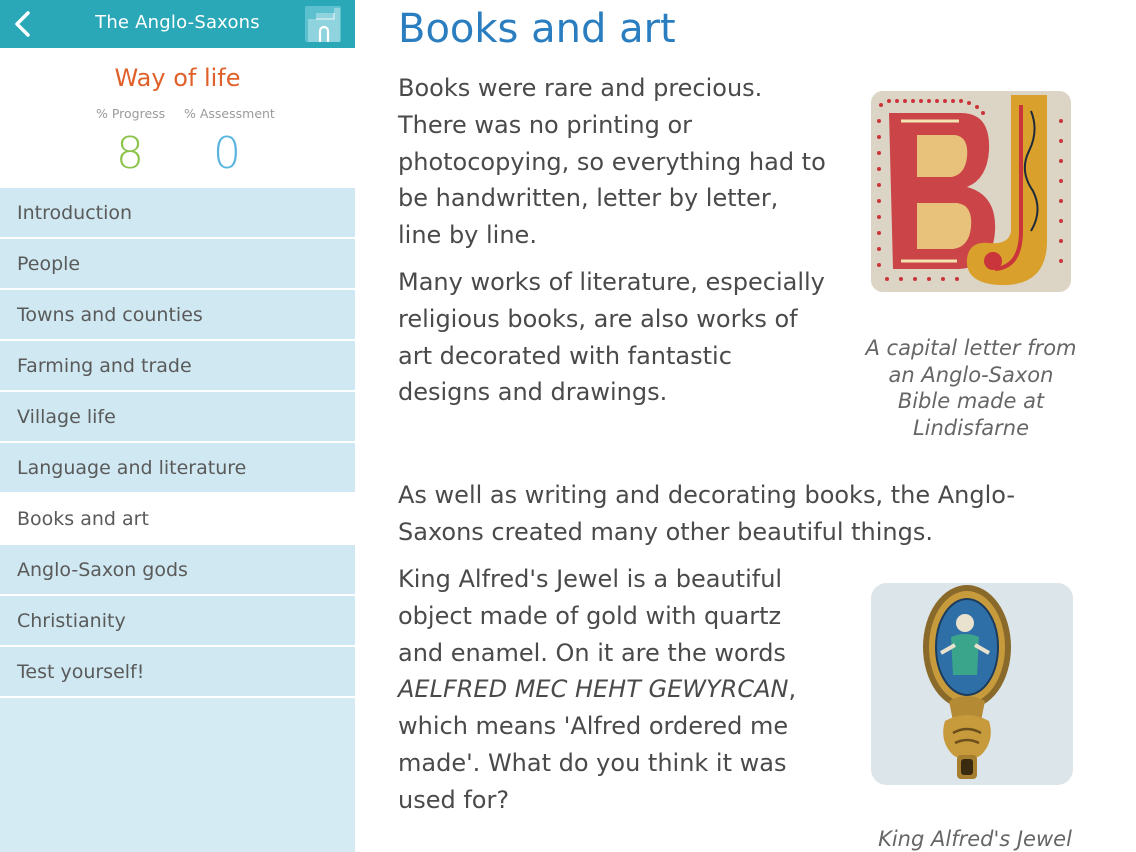 This screenshot has height=852, width=1136. I want to click on menu-item-language-and-literature: Language and literature, so click(177, 468).